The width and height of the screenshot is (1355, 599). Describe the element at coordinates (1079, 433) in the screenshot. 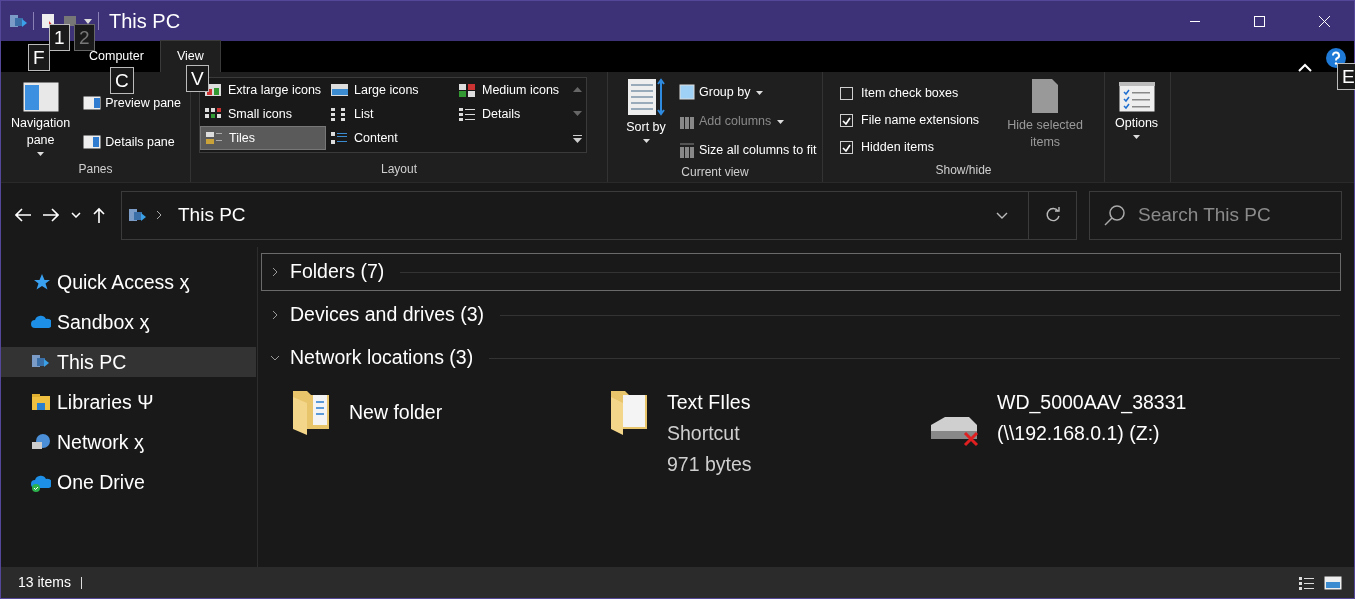

I see `file-detail: (\\192.168.0.1) (Z:)` at that location.